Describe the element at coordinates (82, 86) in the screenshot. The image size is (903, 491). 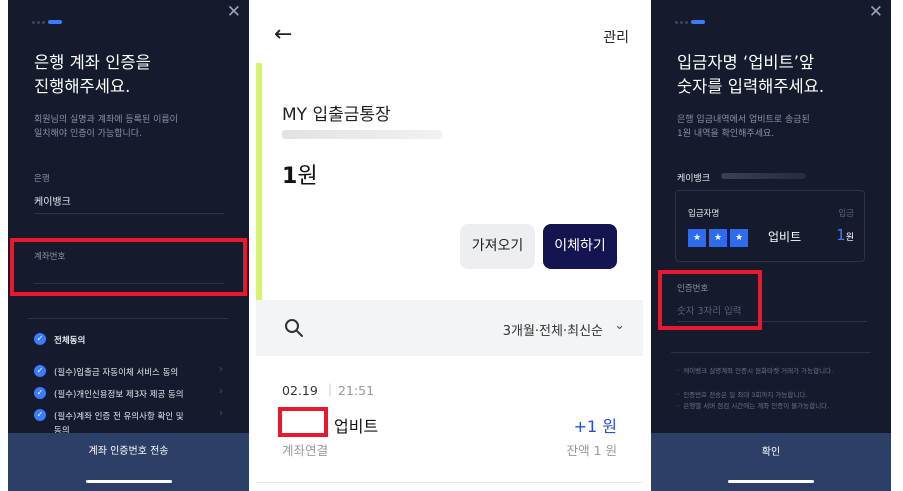
I see `panel-title-line2: 진행해주세요.` at that location.